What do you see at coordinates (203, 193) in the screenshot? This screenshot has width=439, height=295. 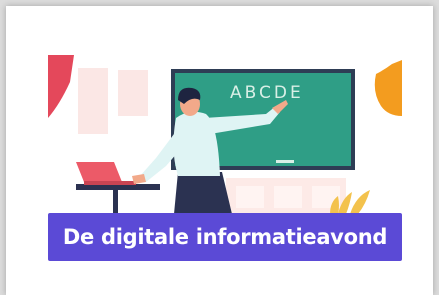 I see `teacher-pants` at bounding box center [203, 193].